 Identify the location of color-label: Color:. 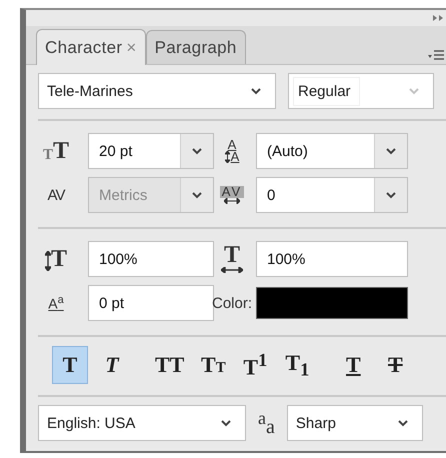
(232, 303).